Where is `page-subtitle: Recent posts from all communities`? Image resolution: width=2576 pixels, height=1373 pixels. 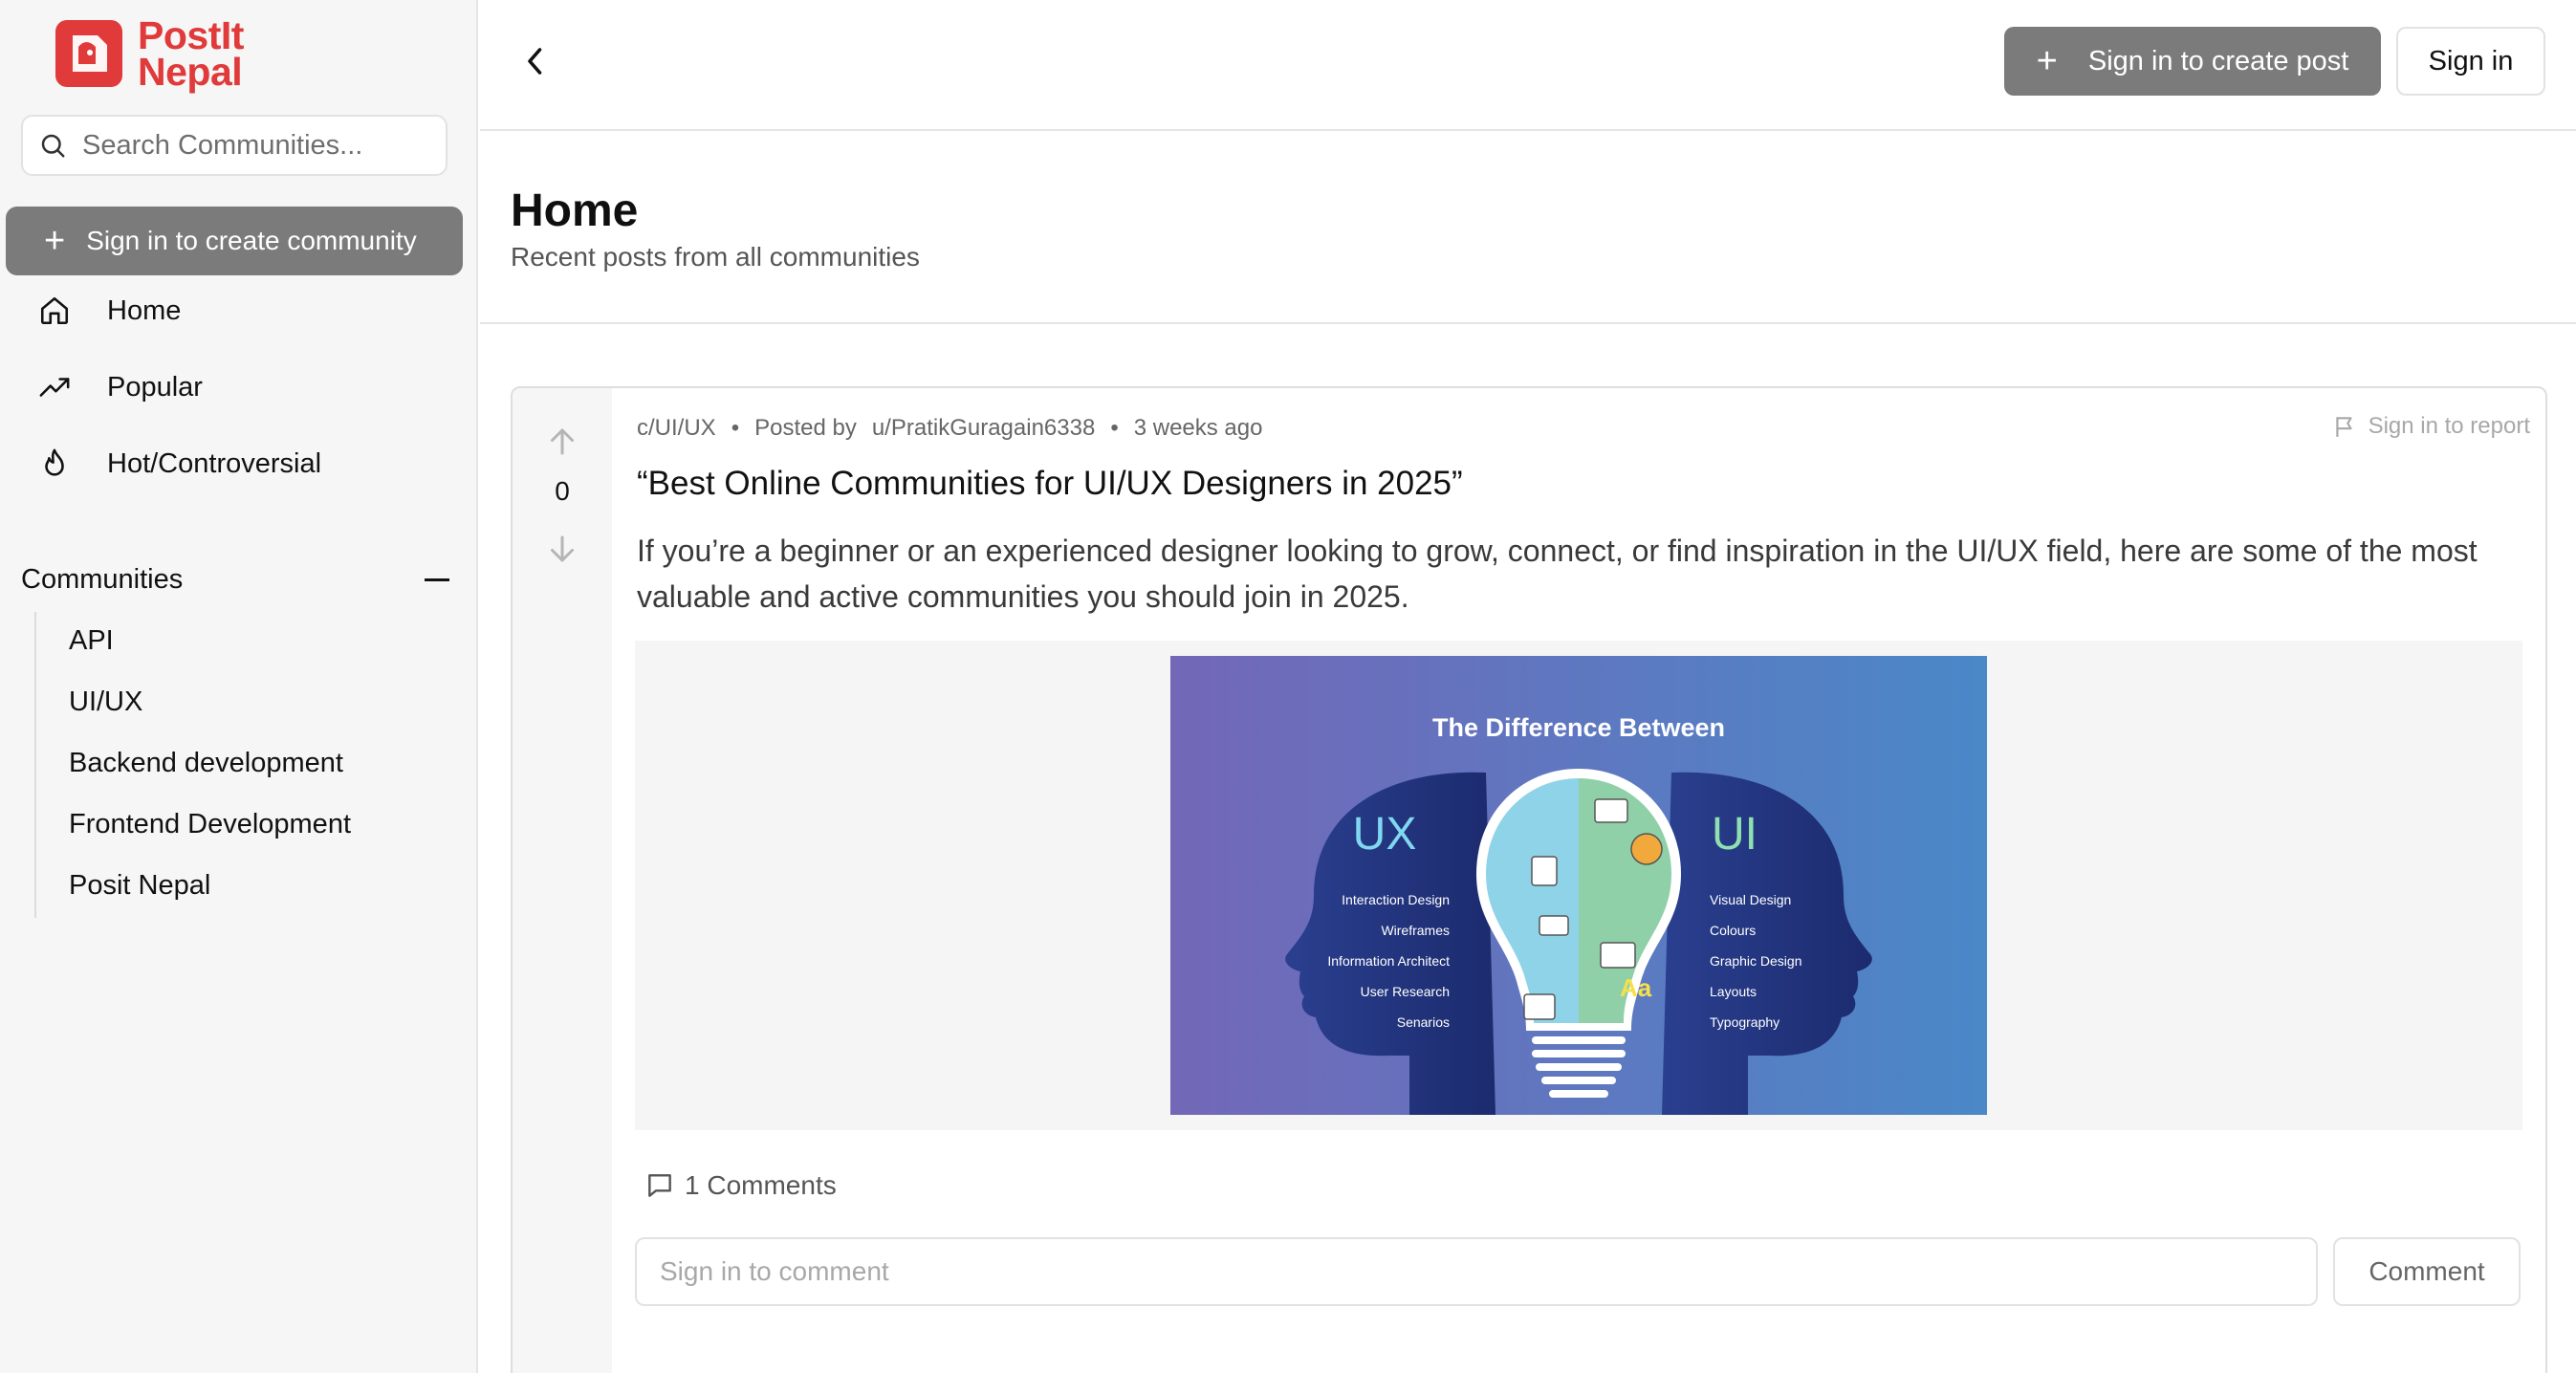
page-subtitle: Recent posts from all communities is located at coordinates (715, 257).